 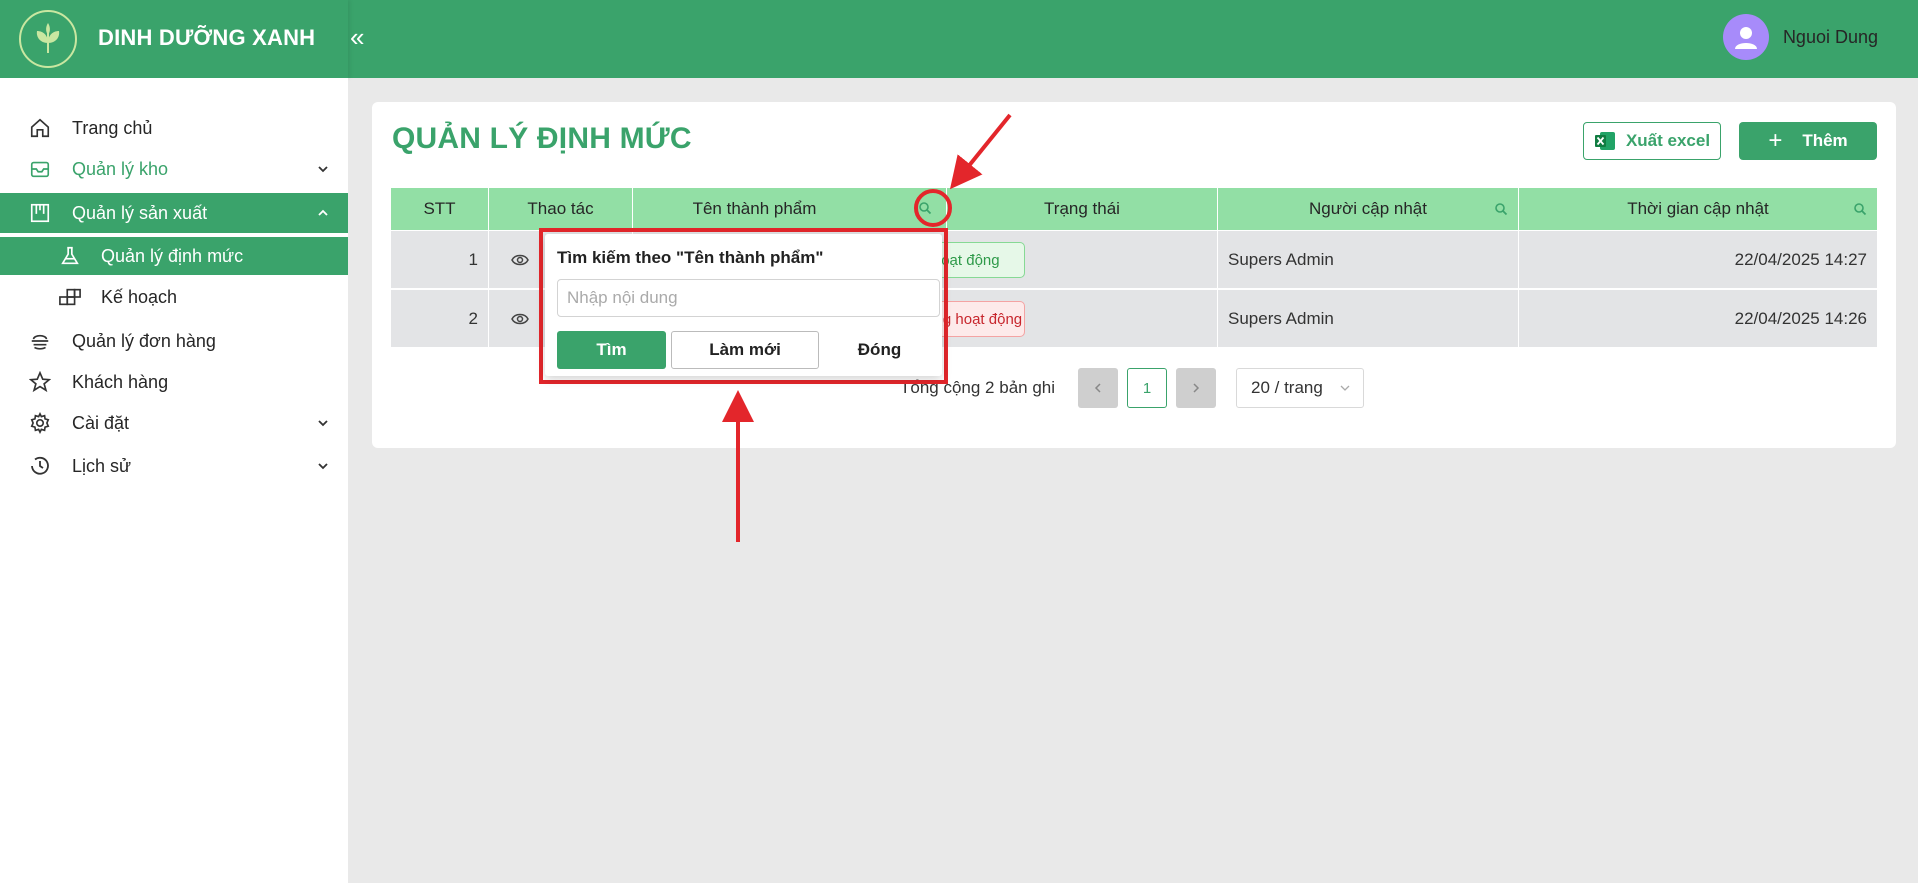 What do you see at coordinates (40, 423) in the screenshot?
I see `gear-icon` at bounding box center [40, 423].